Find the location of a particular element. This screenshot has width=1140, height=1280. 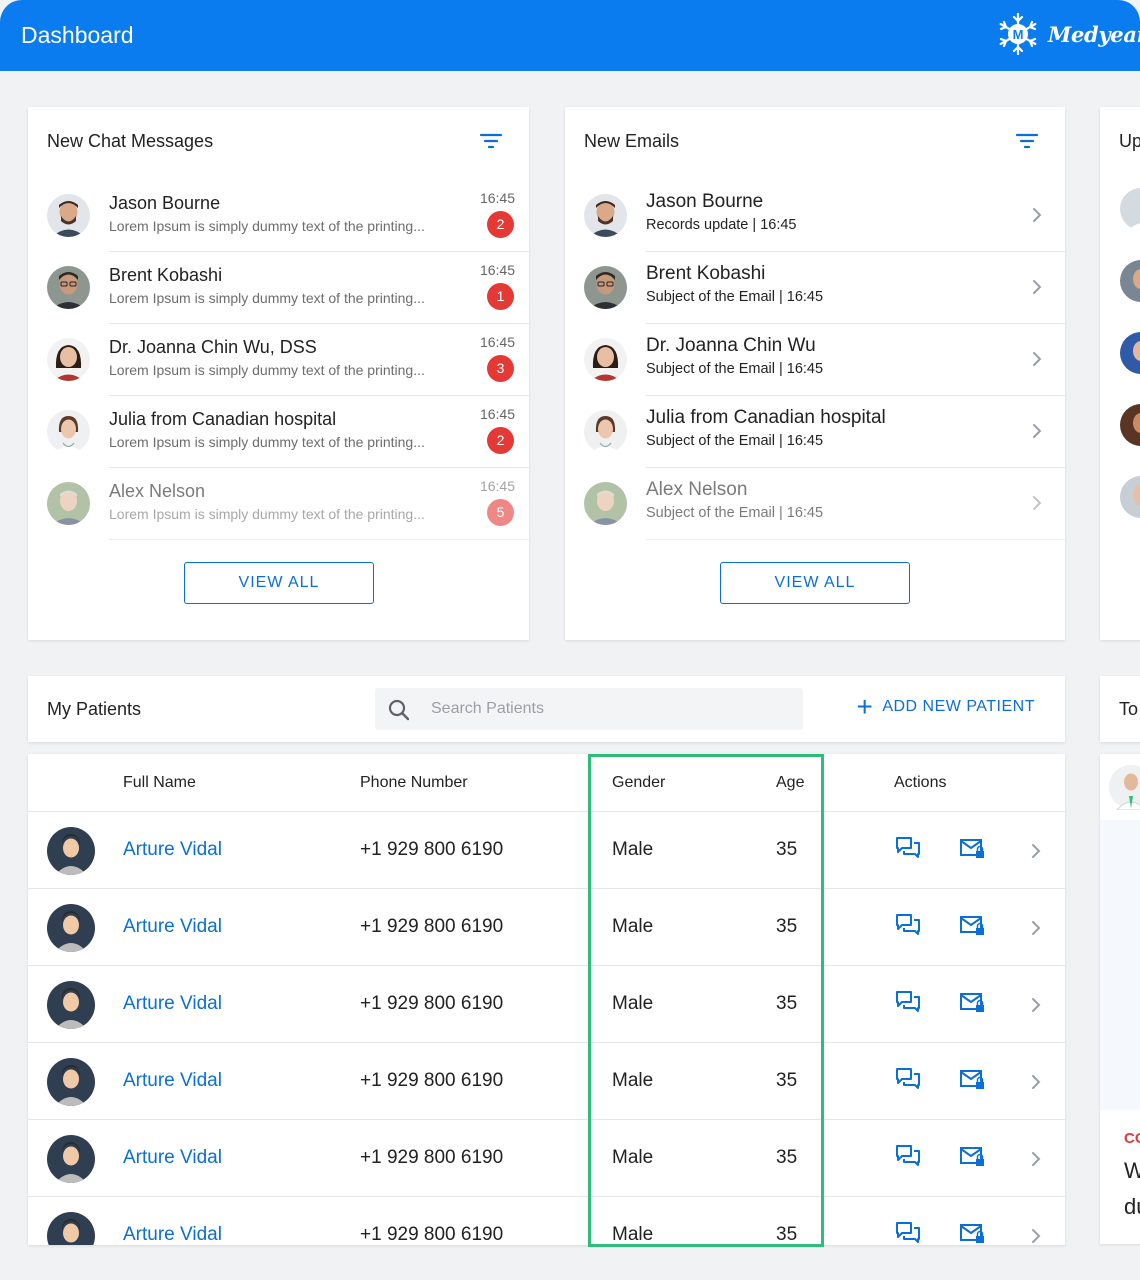

email-subject: Subject of the Email | 16:45 is located at coordinates (735, 513).